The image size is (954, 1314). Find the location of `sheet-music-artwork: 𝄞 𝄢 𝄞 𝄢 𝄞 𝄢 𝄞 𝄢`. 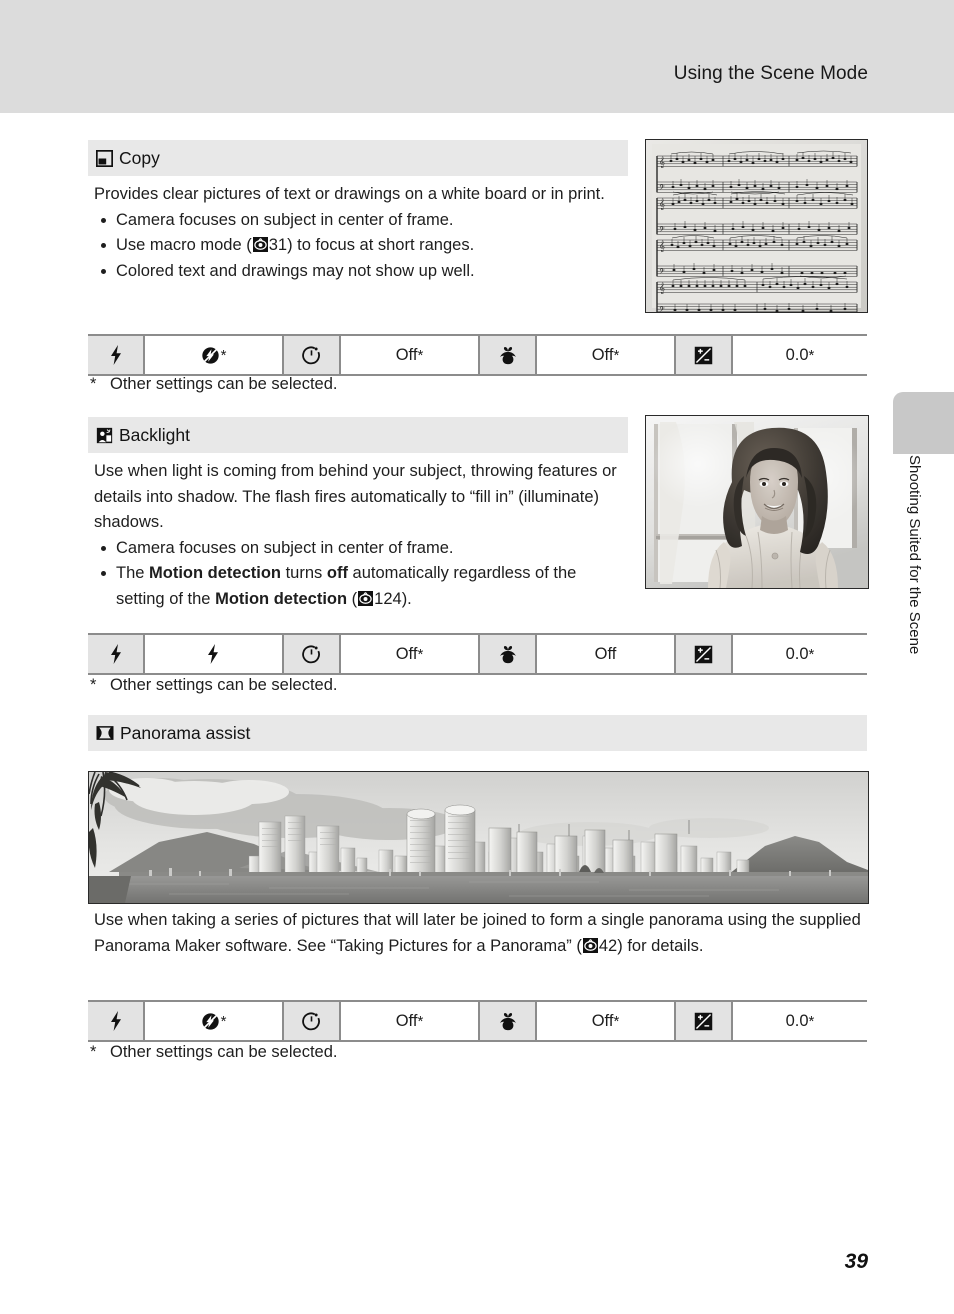

sheet-music-artwork: 𝄞 𝄢 𝄞 𝄢 𝄞 𝄢 𝄞 𝄢 is located at coordinates (756, 226).